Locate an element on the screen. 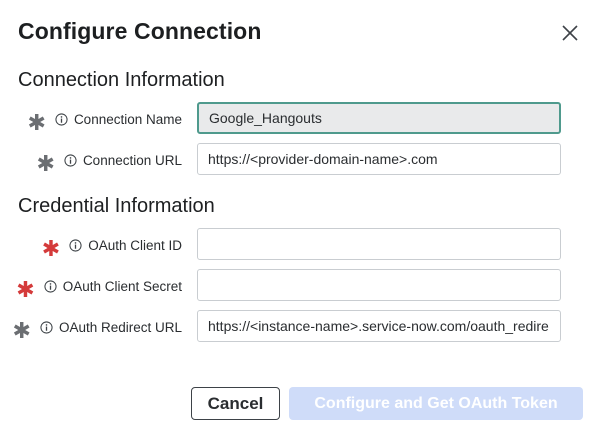 The height and width of the screenshot is (434, 600). client-secret-label-group: ✱ OAuth Client Secret is located at coordinates (99, 286).